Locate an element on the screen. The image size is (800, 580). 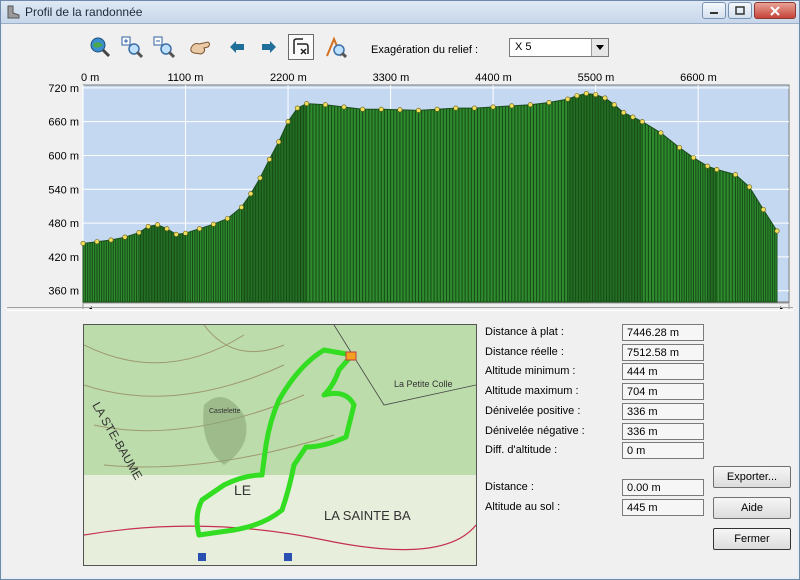
close-window-button is located at coordinates (775, 10).